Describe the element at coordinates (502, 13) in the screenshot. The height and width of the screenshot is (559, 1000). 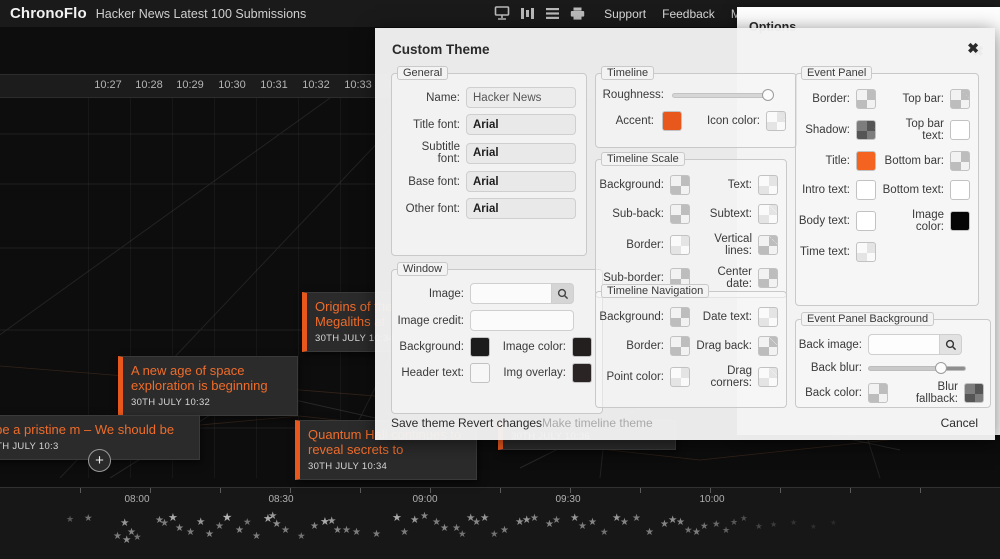
I see `presentation-icon` at that location.